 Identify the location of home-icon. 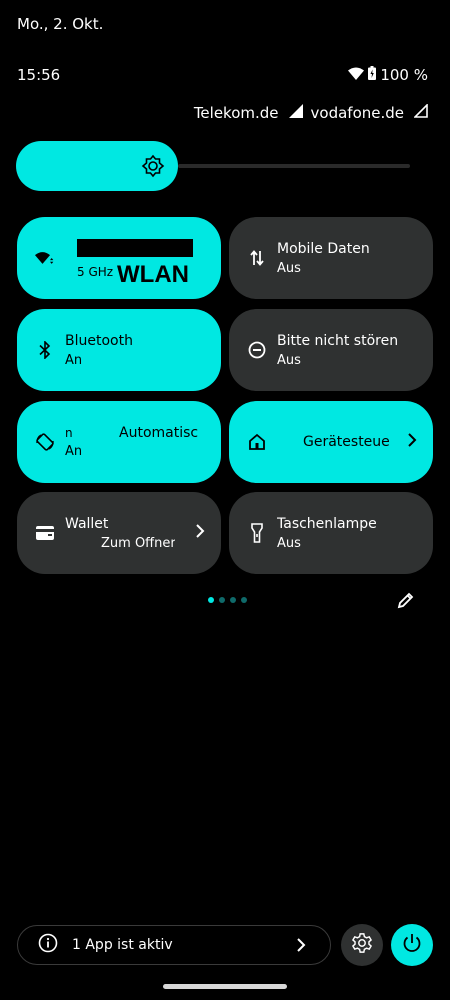
(257, 442).